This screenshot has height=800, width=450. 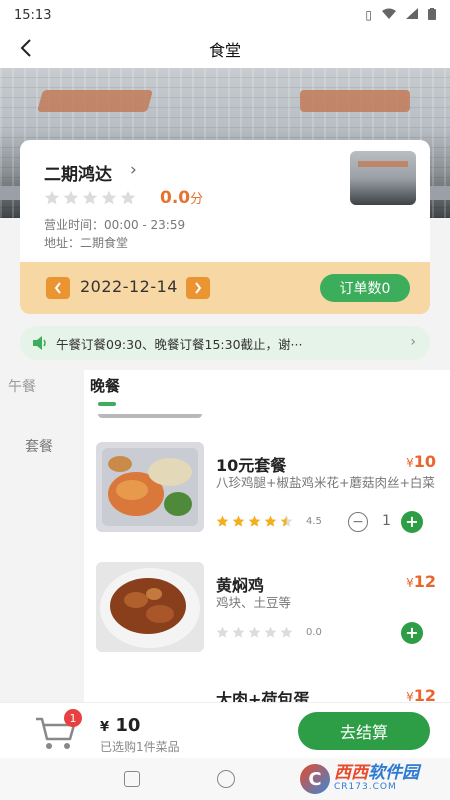 What do you see at coordinates (140, 747) in the screenshot?
I see `cart-summary: 已选购1件菜品` at bounding box center [140, 747].